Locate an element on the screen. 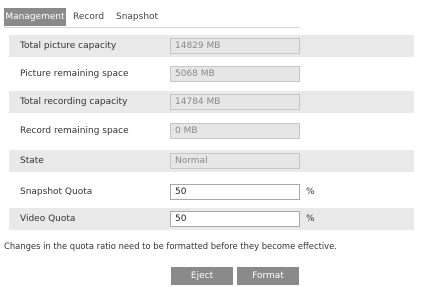  total-picture-capacity-label: Total picture capacity is located at coordinates (68, 46).